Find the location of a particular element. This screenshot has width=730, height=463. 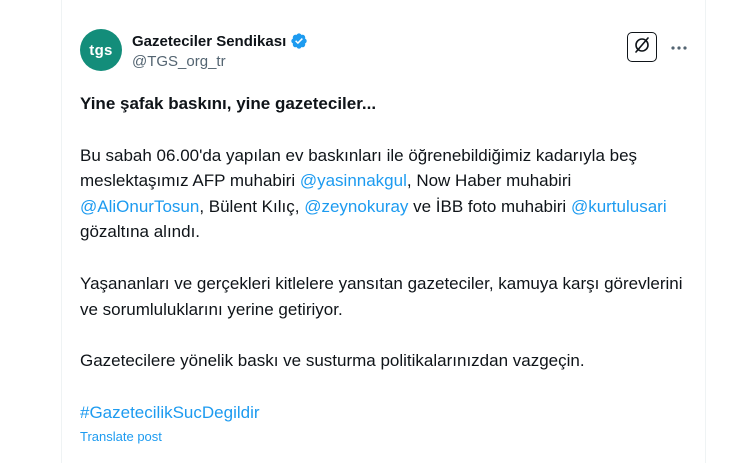

more-options-button is located at coordinates (679, 47).